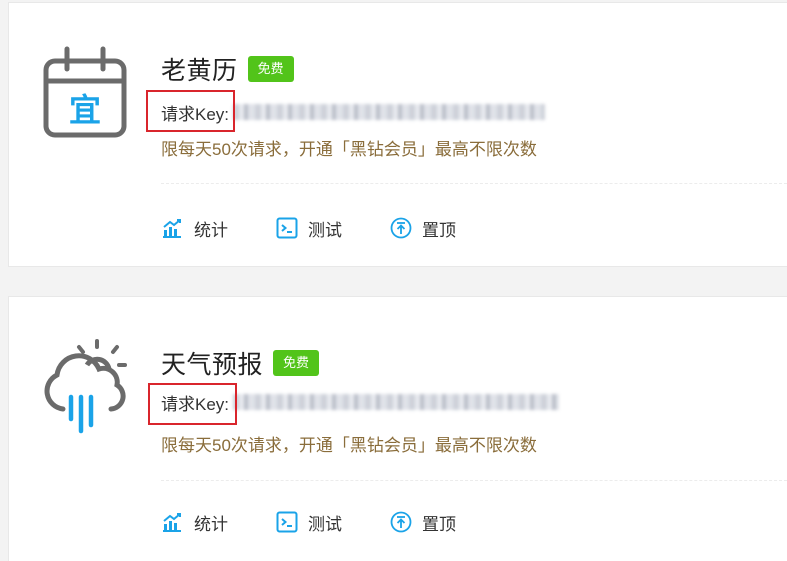 The width and height of the screenshot is (787, 561). What do you see at coordinates (85, 386) in the screenshot?
I see `weather-cloud-sun-rain-icon` at bounding box center [85, 386].